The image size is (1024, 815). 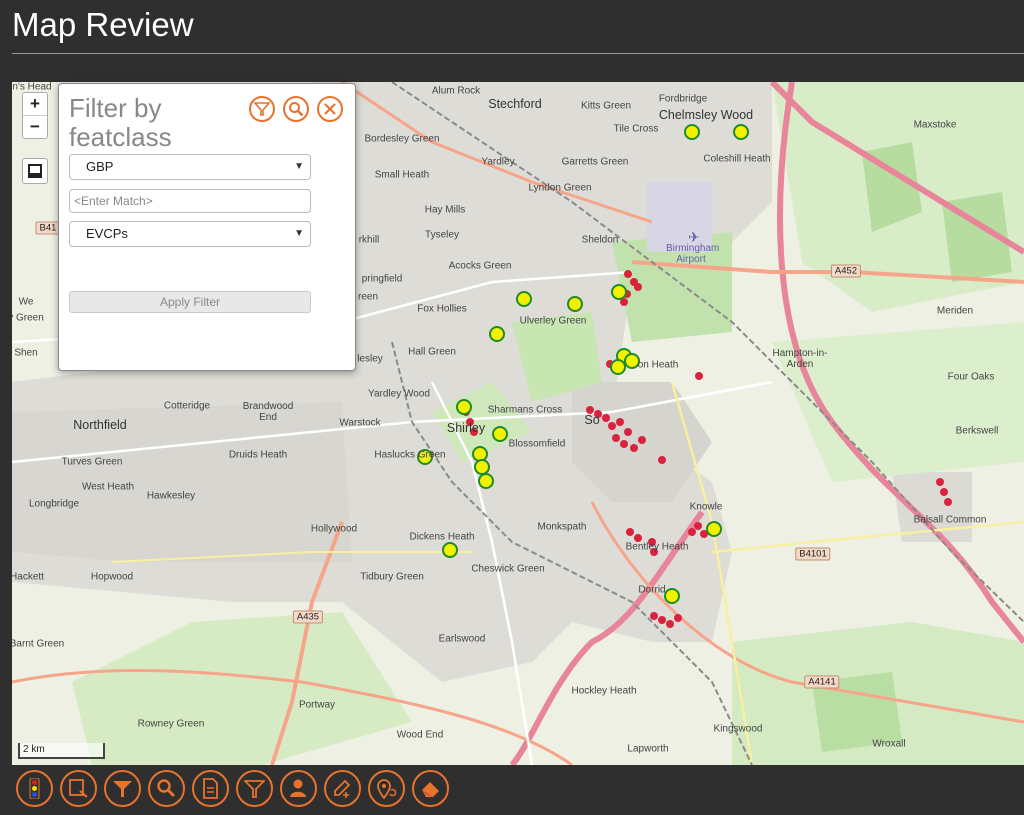 What do you see at coordinates (889, 744) in the screenshot?
I see `place-label: Wroxall` at bounding box center [889, 744].